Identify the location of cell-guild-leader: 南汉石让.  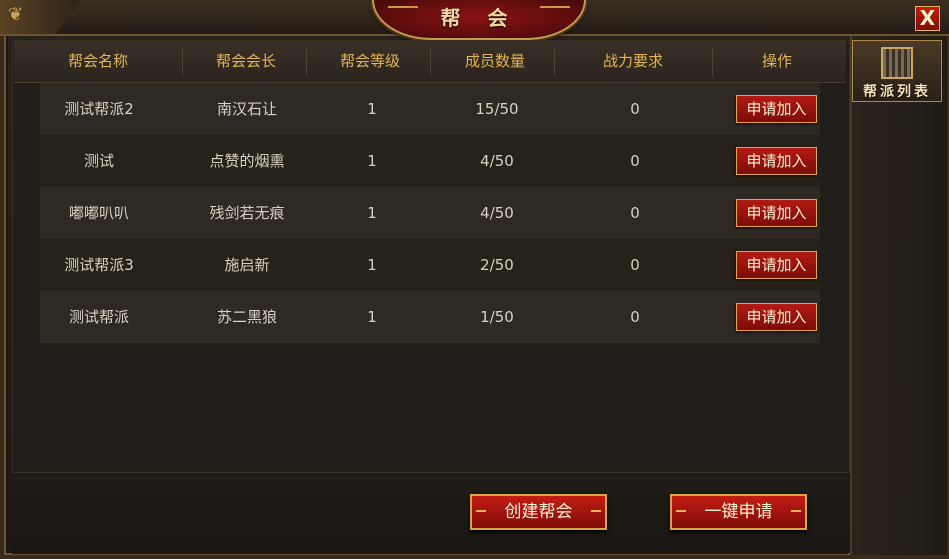
(246, 109).